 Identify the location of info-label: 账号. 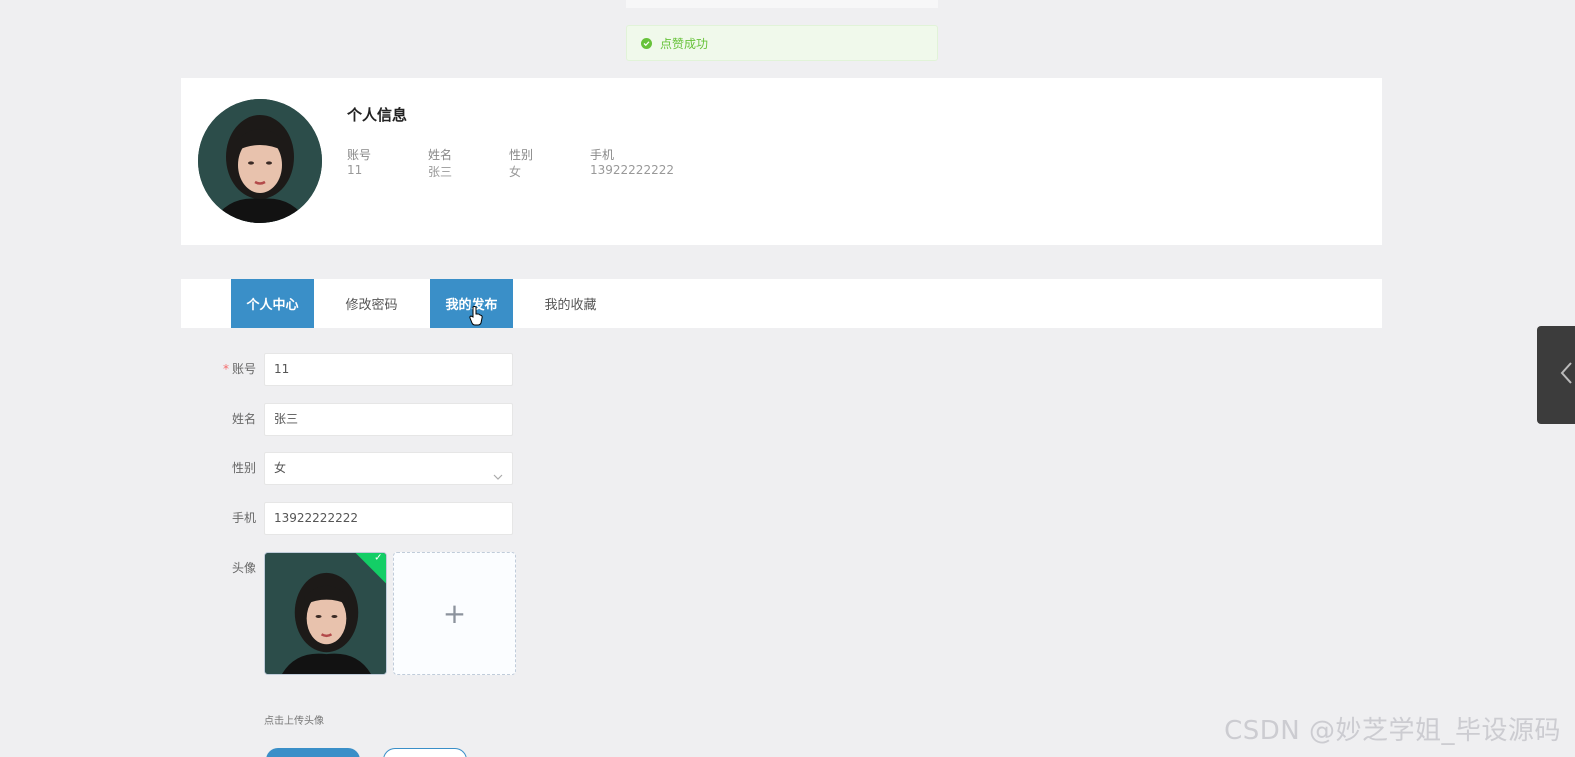
(359, 155).